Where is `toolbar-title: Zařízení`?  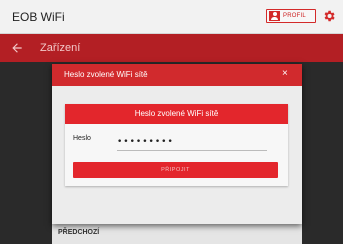
toolbar-title: Zařízení is located at coordinates (60, 48).